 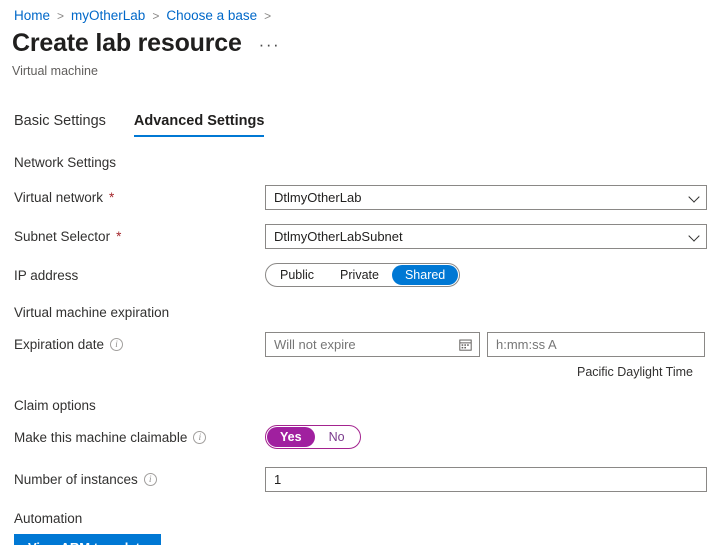 What do you see at coordinates (60, 125) in the screenshot?
I see `tab-basic-settings: Basic Settings` at bounding box center [60, 125].